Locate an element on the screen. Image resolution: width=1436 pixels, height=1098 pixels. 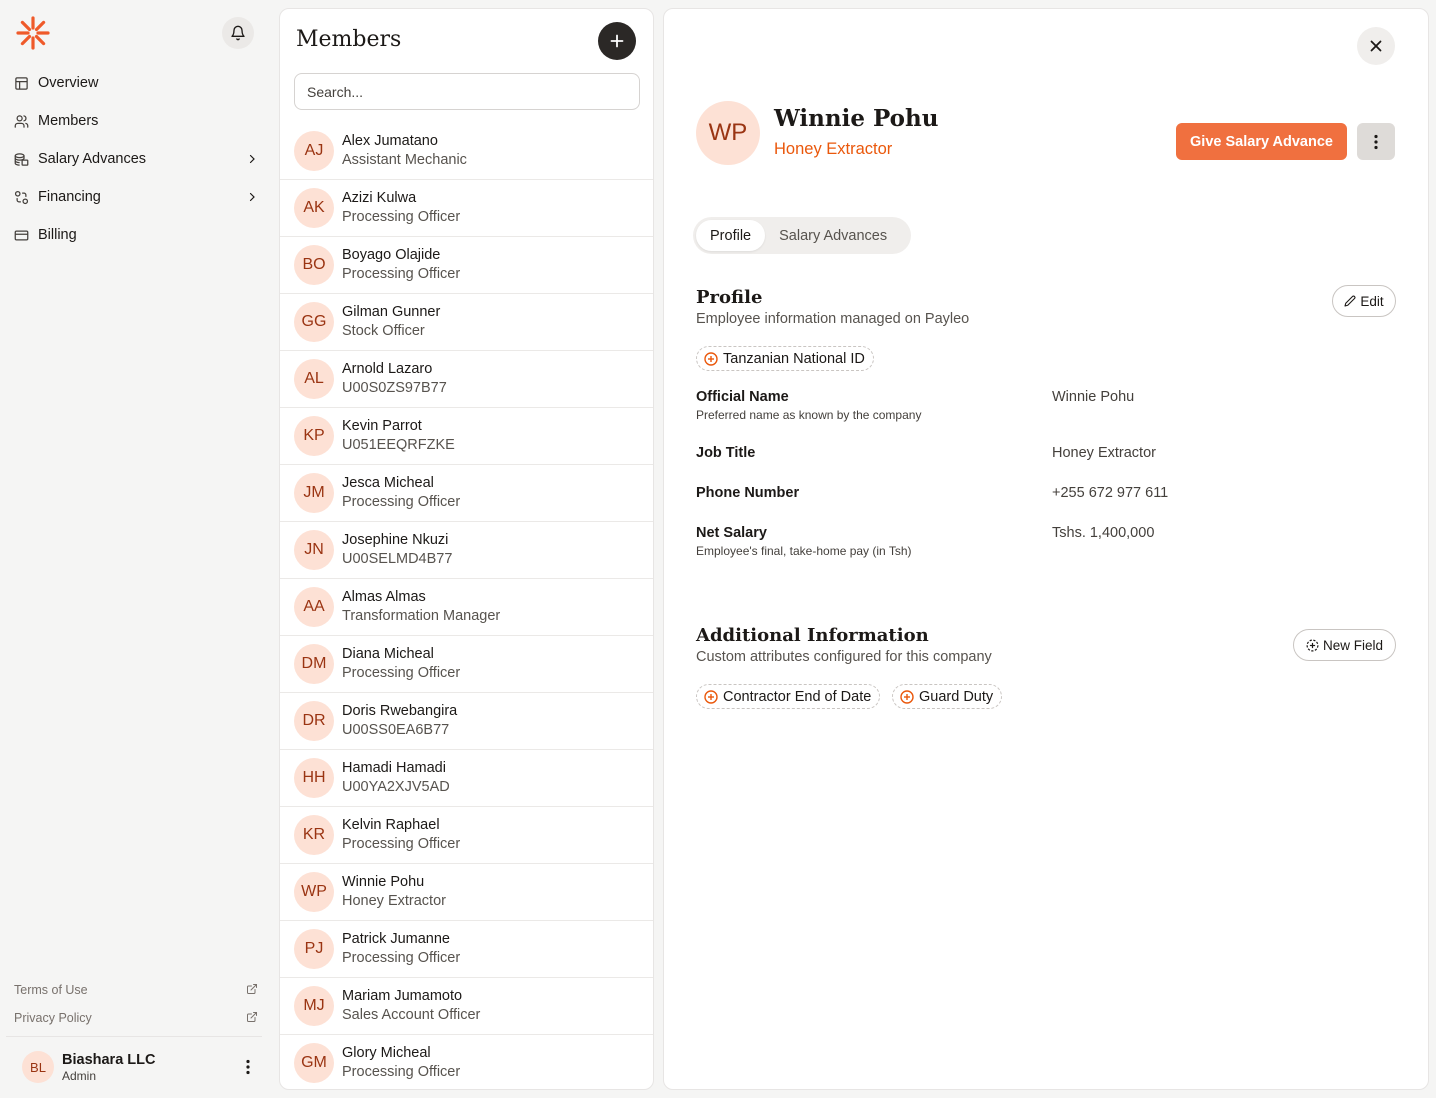
sidebar-item-label: Billing is located at coordinates (57, 235).